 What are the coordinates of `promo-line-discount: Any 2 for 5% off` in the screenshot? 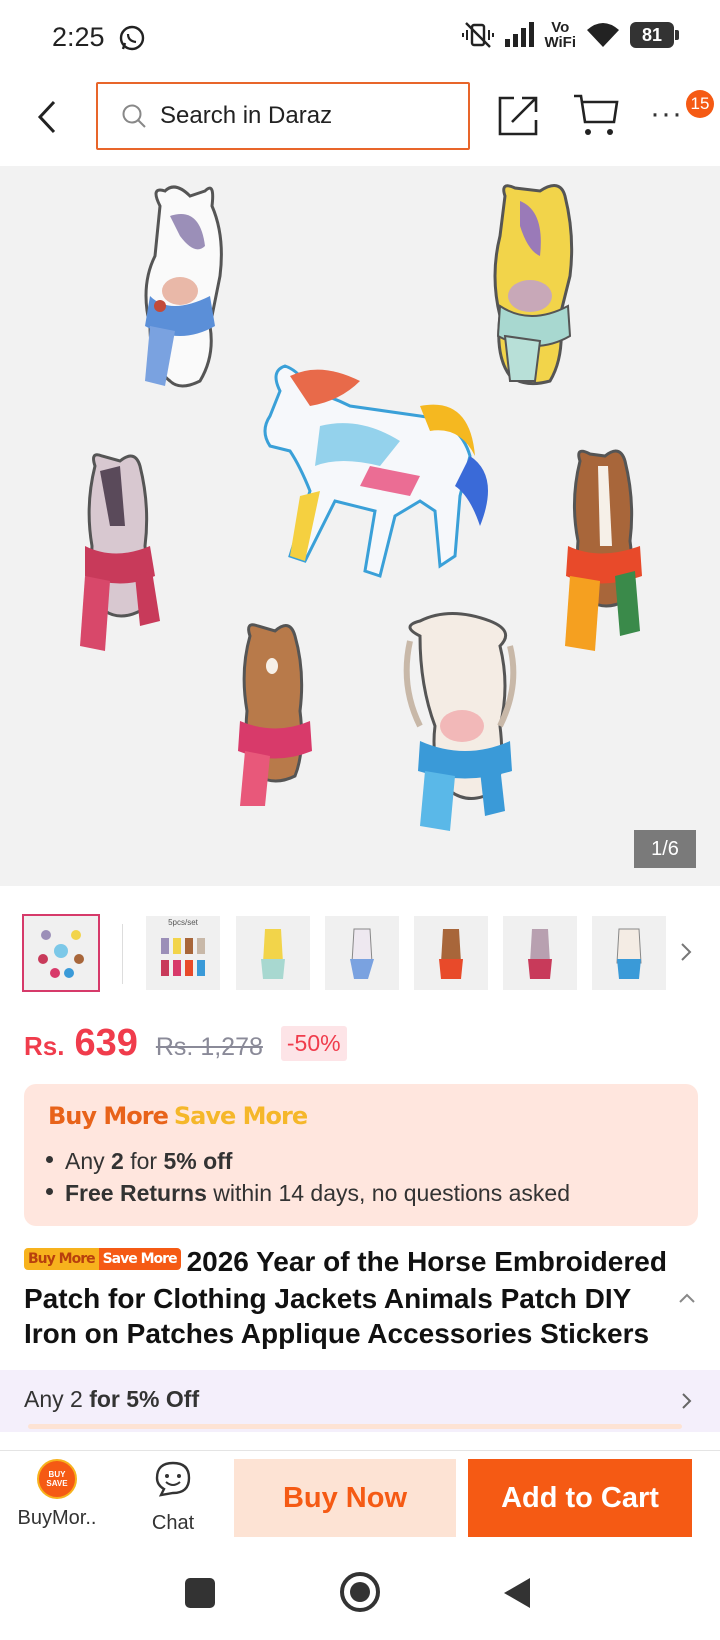 It's located at (139, 1161).